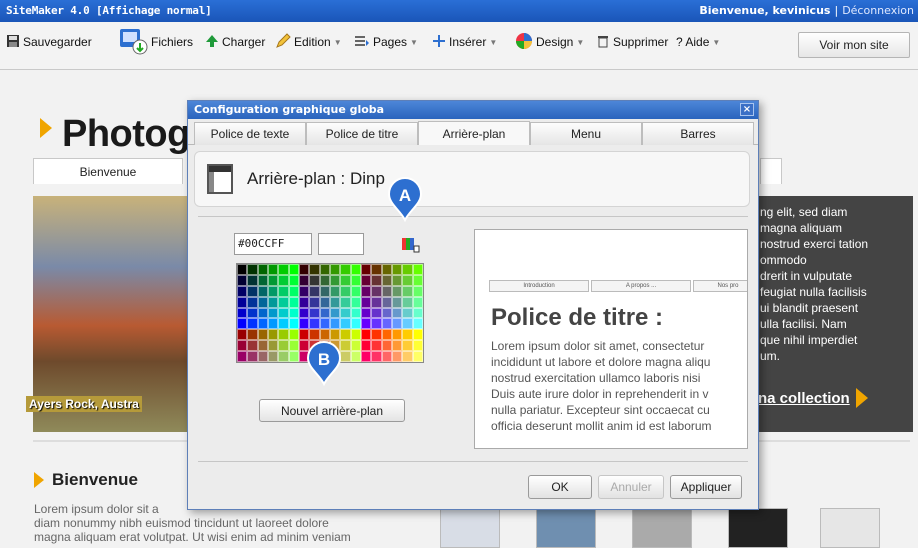  What do you see at coordinates (341, 244) in the screenshot?
I see `color-swatch` at bounding box center [341, 244].